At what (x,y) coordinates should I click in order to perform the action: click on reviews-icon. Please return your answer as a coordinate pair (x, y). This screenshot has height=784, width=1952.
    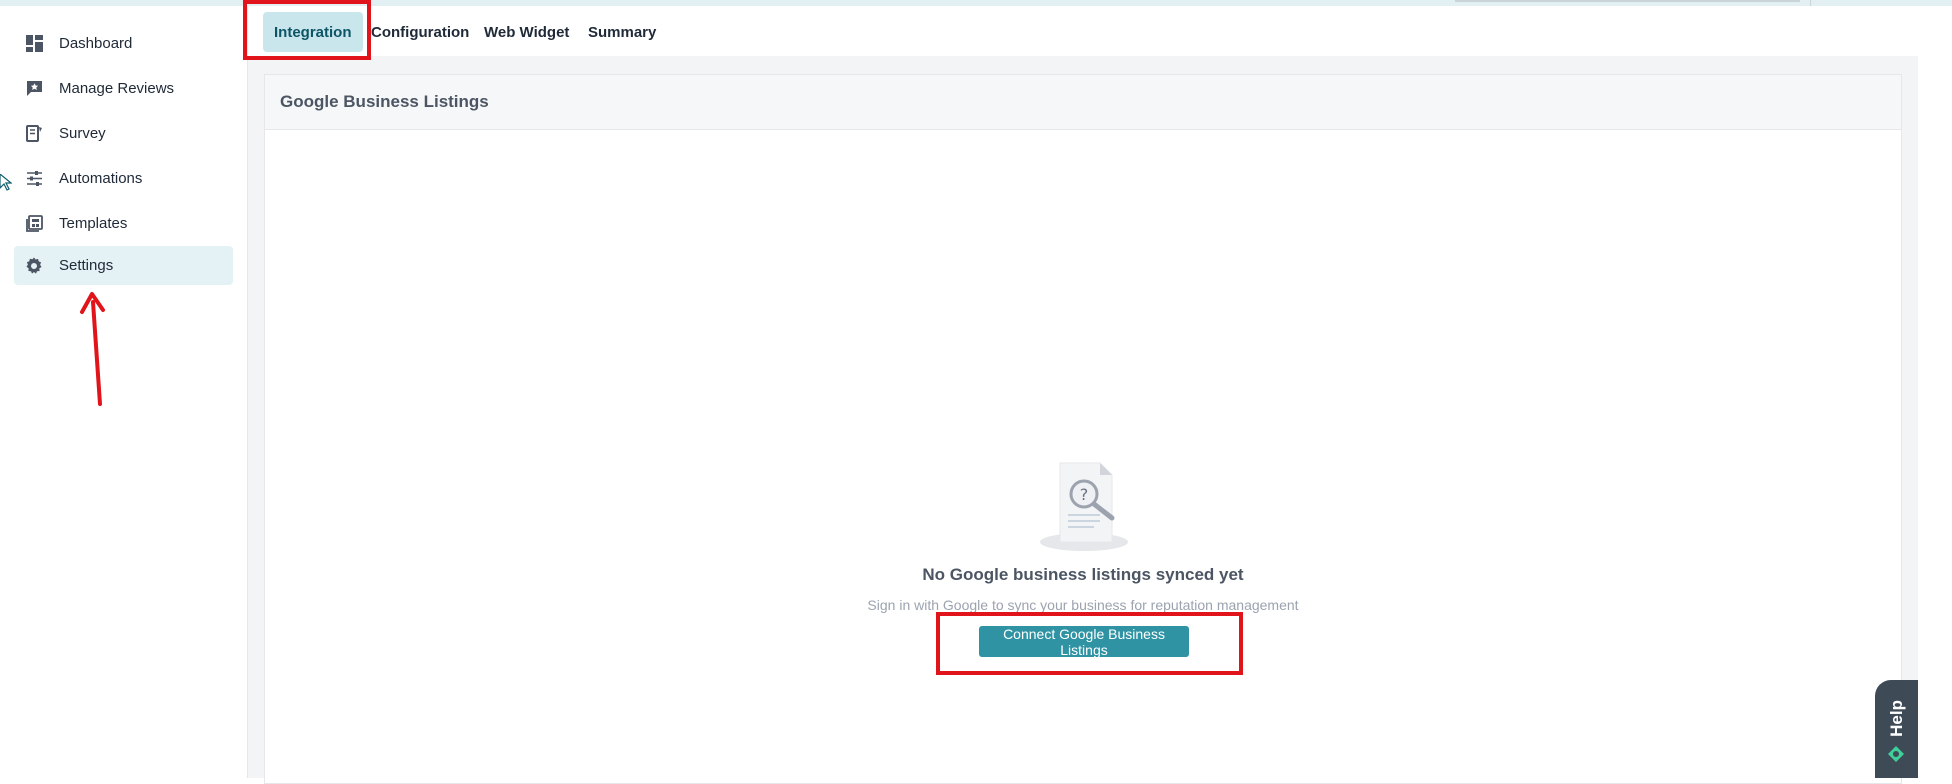
    Looking at the image, I should click on (34, 89).